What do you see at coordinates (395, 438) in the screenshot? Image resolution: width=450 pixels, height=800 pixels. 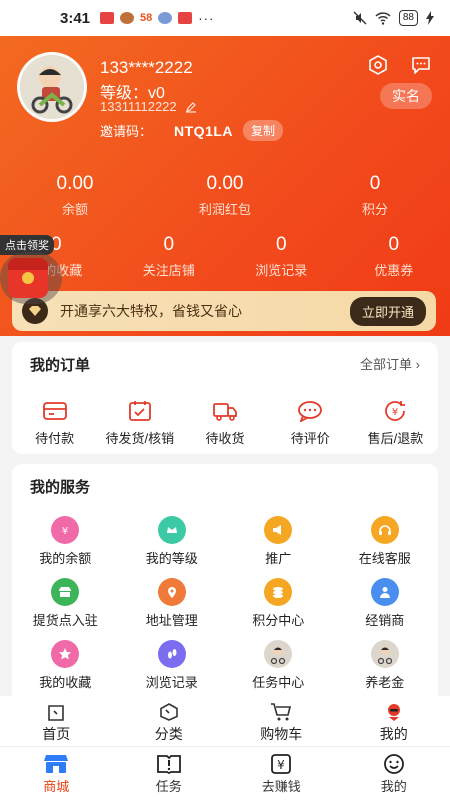 I see `order-status-label: 售后/退款` at bounding box center [395, 438].